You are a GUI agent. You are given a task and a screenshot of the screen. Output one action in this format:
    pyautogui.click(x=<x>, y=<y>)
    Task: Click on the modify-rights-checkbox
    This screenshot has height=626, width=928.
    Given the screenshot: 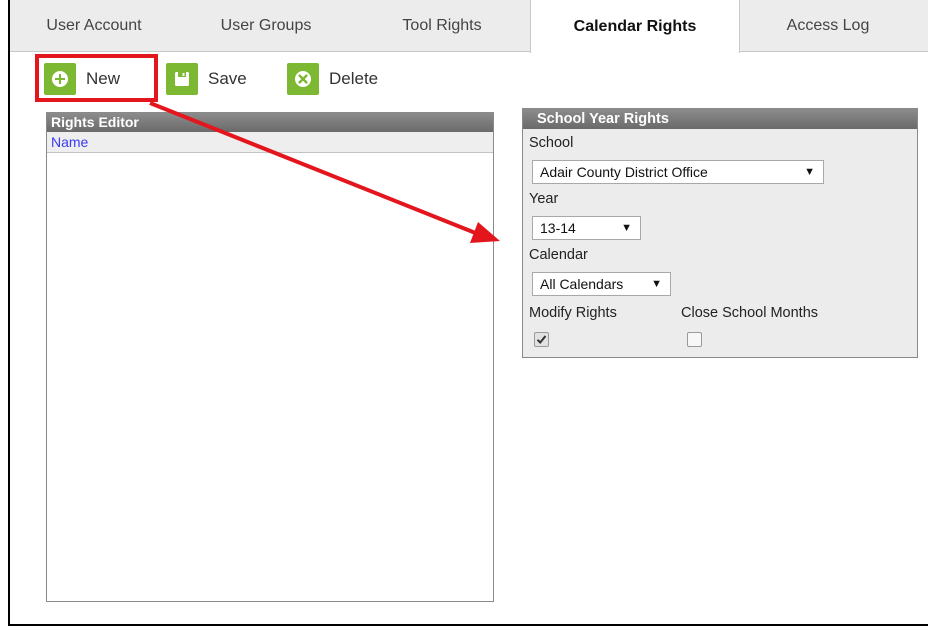 What is the action you would take?
    pyautogui.click(x=541, y=339)
    